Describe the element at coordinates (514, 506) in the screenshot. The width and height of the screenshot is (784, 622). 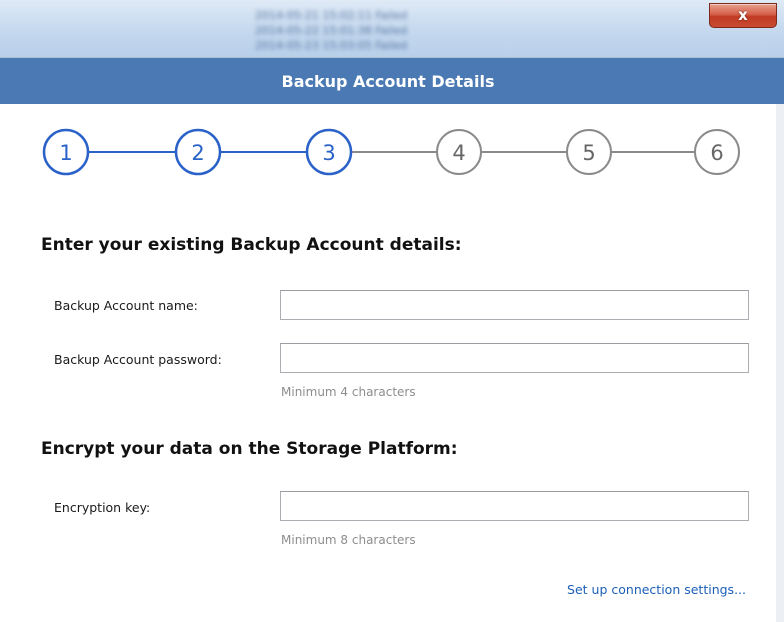
I see `encryption-key-input` at that location.